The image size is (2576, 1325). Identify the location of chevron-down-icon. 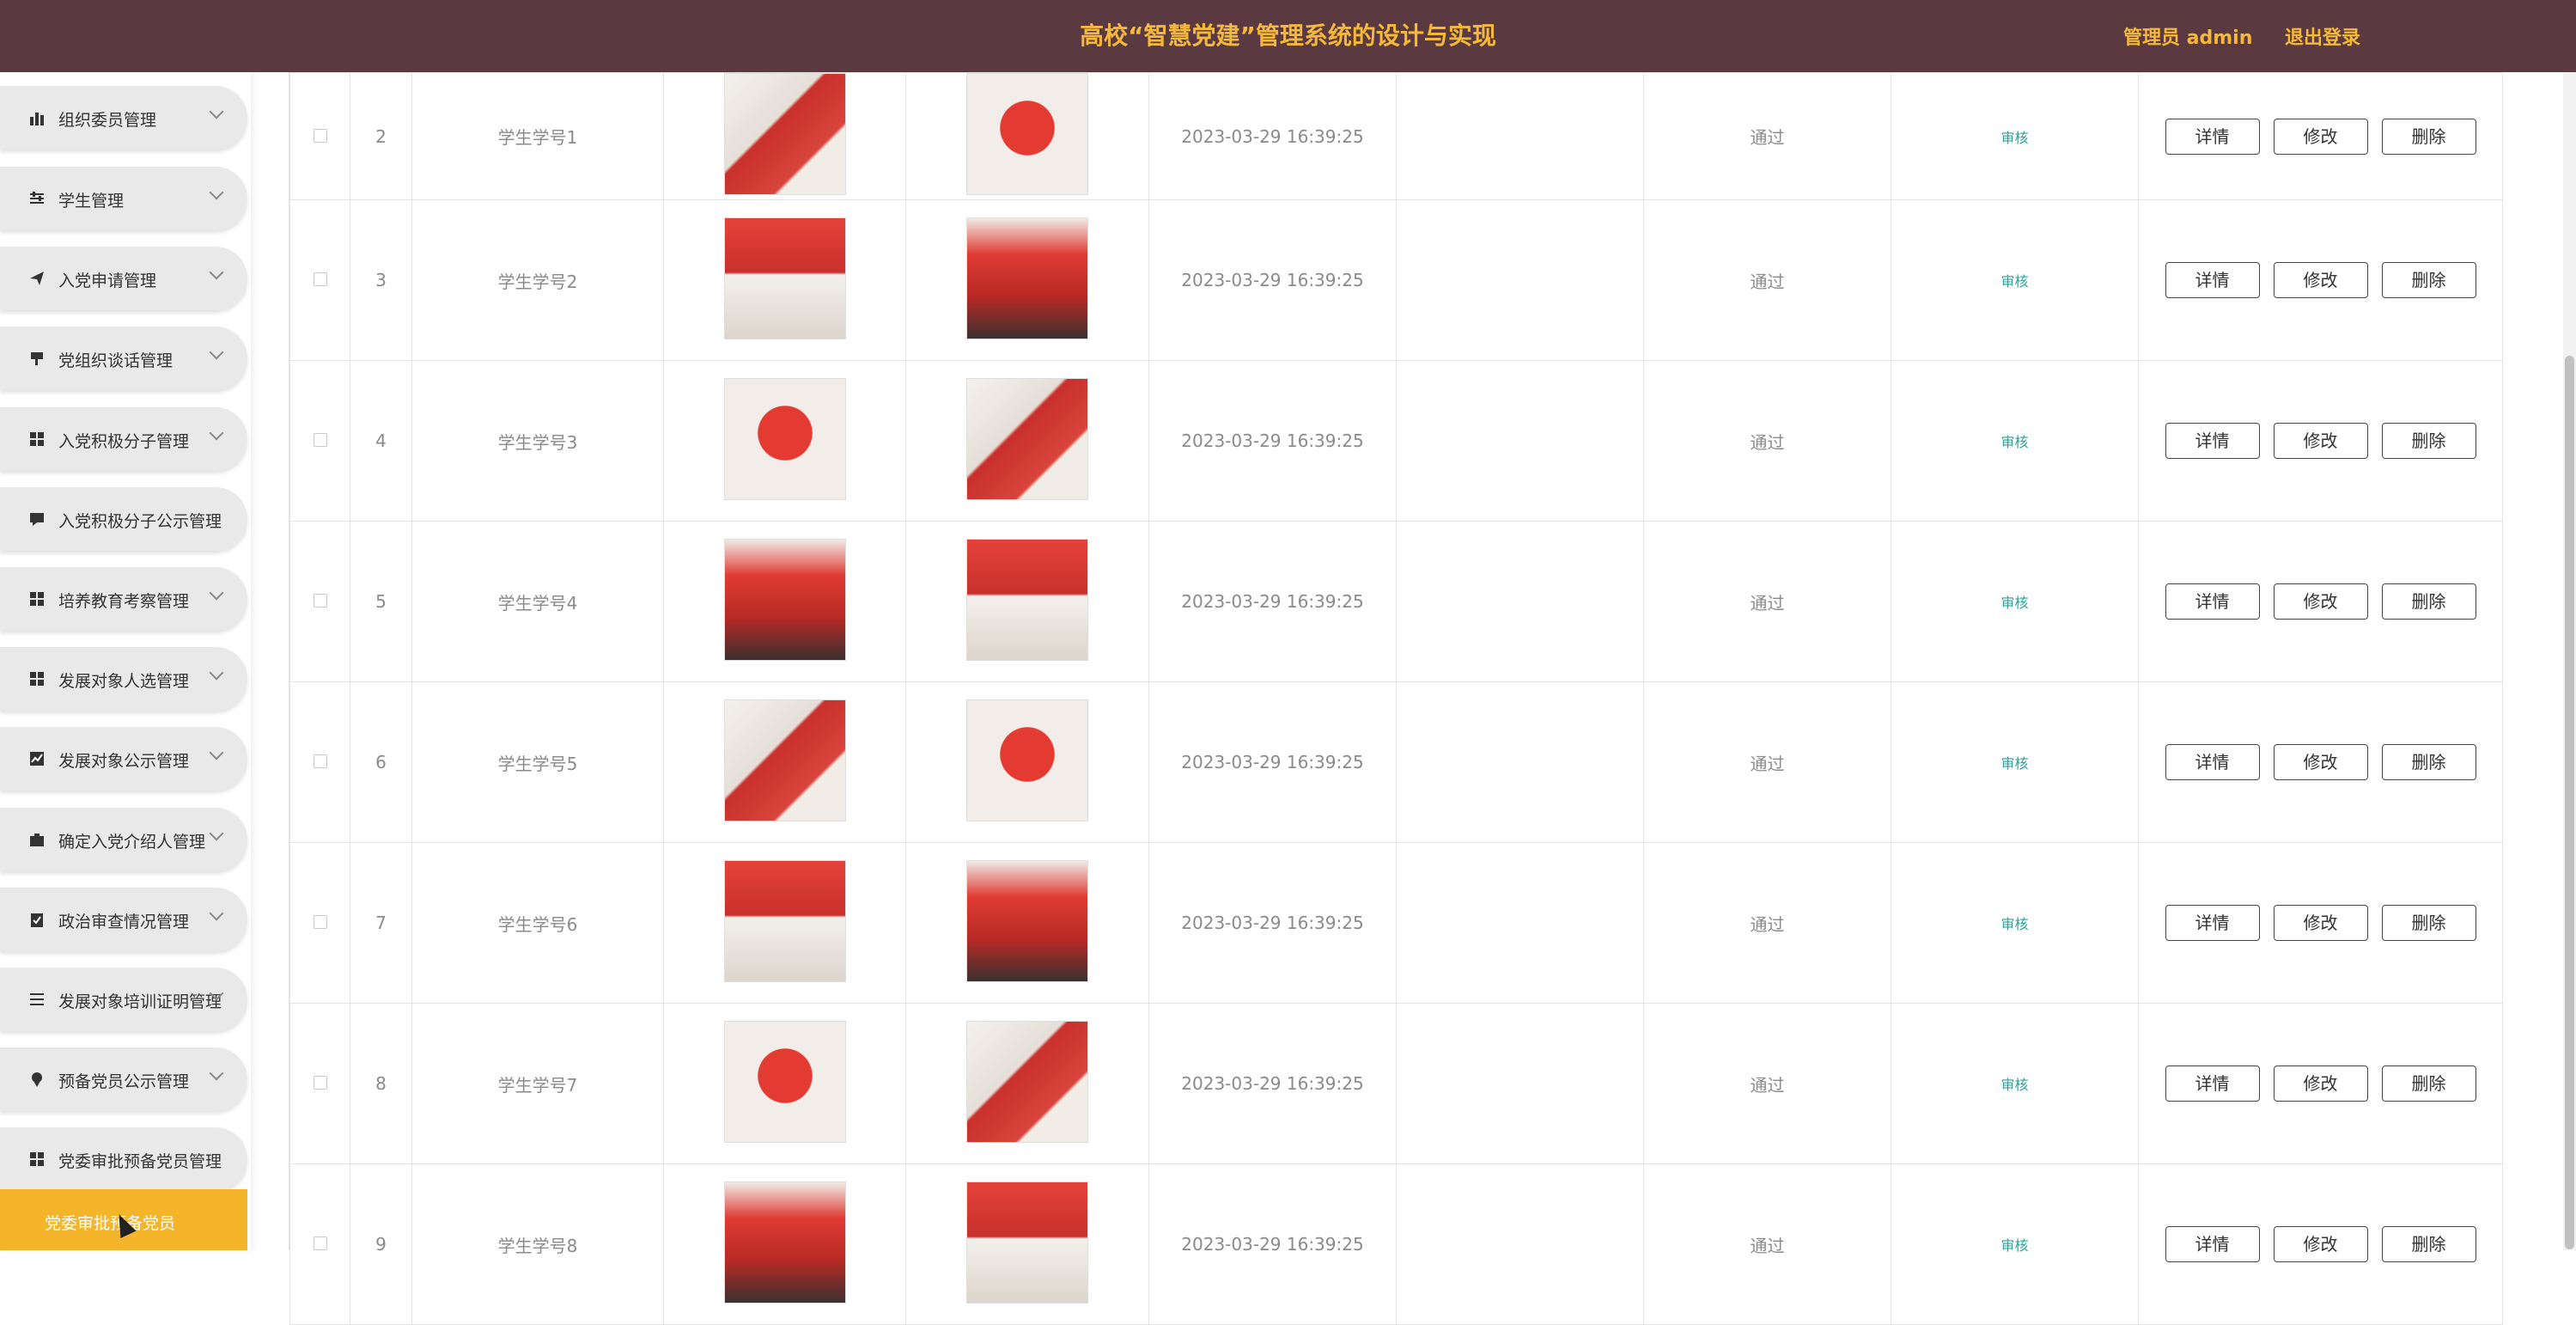
(216, 433).